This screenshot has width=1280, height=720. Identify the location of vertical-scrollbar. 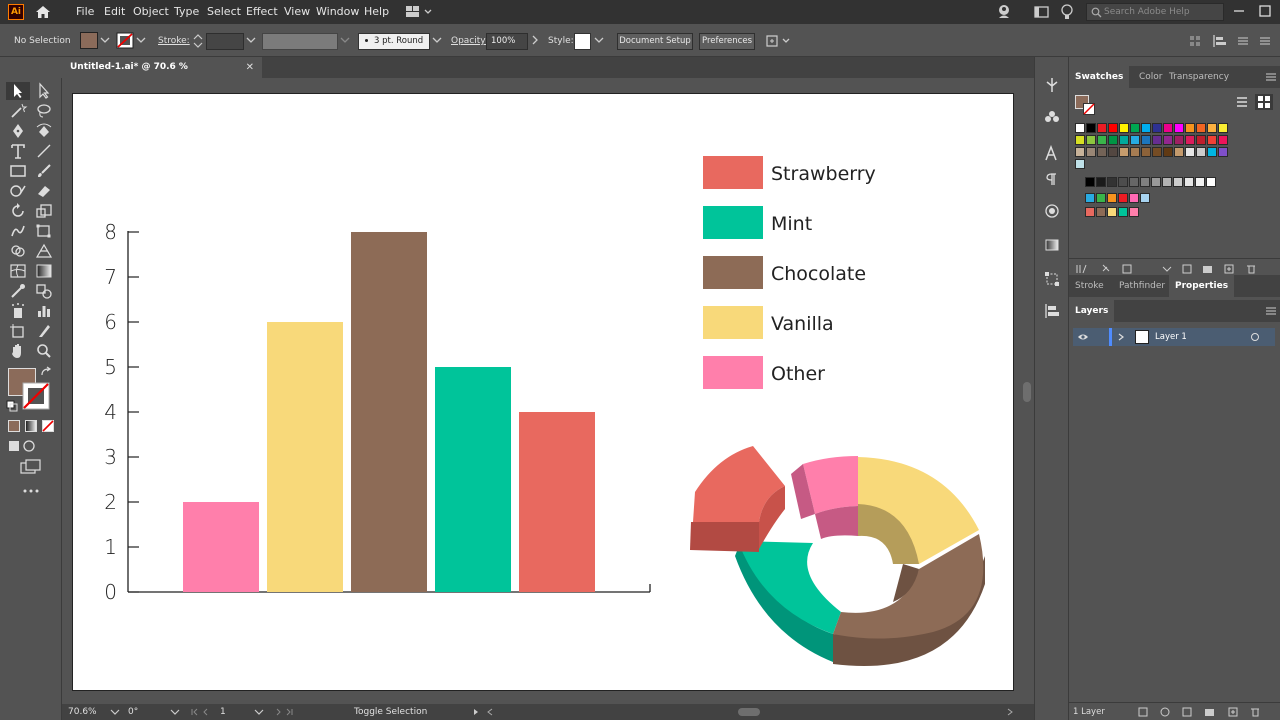
(1027, 391).